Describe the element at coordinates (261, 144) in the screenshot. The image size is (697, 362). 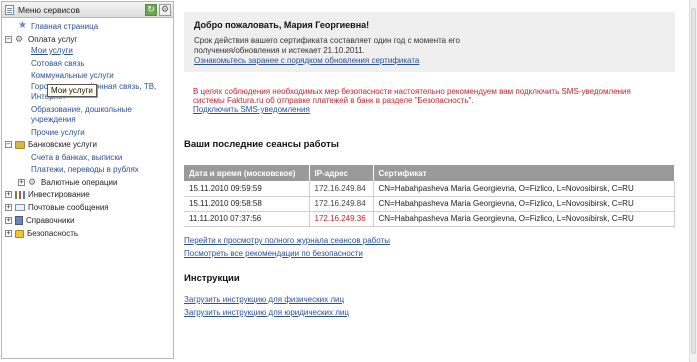
I see `sessions-title: Ваши последние сеансы работы` at that location.